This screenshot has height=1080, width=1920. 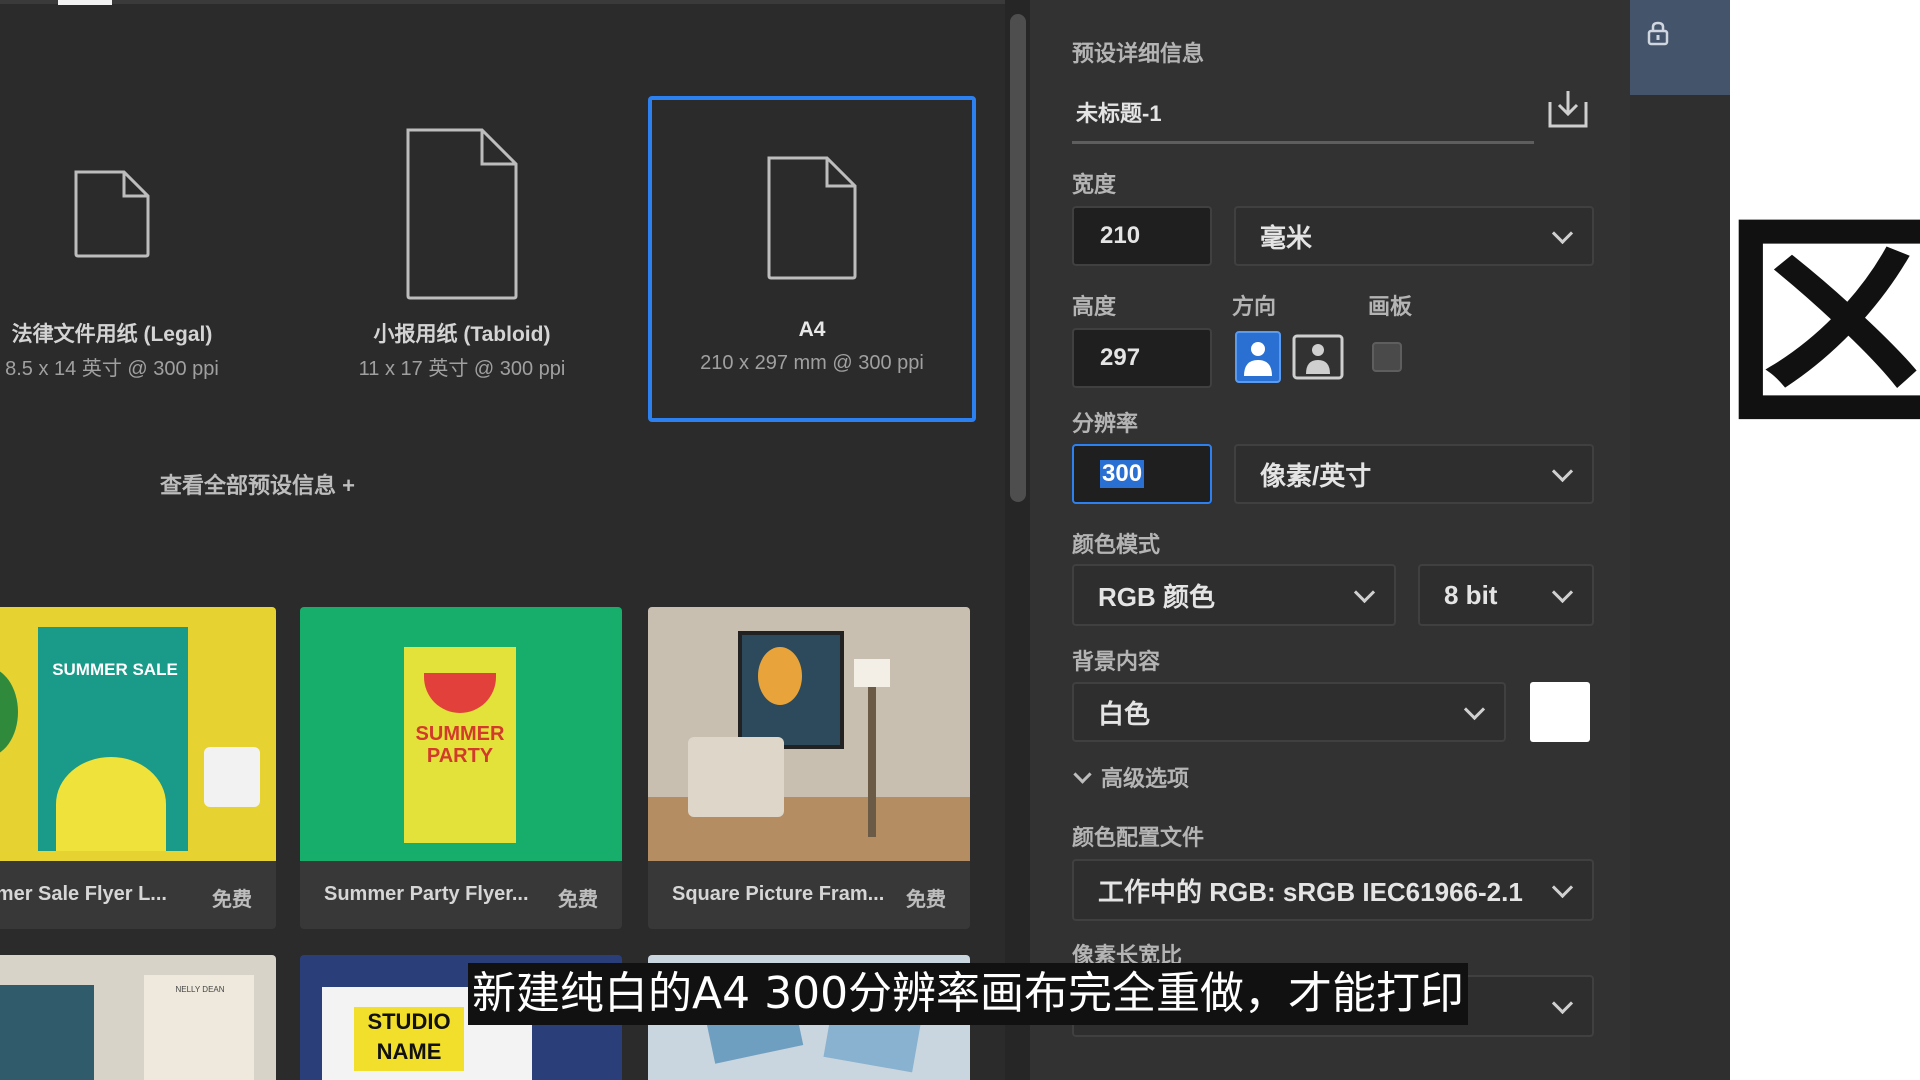 I want to click on video-subtitle: 新建纯白的A4 300分辨率画布完全重做，才能打印, so click(x=968, y=994).